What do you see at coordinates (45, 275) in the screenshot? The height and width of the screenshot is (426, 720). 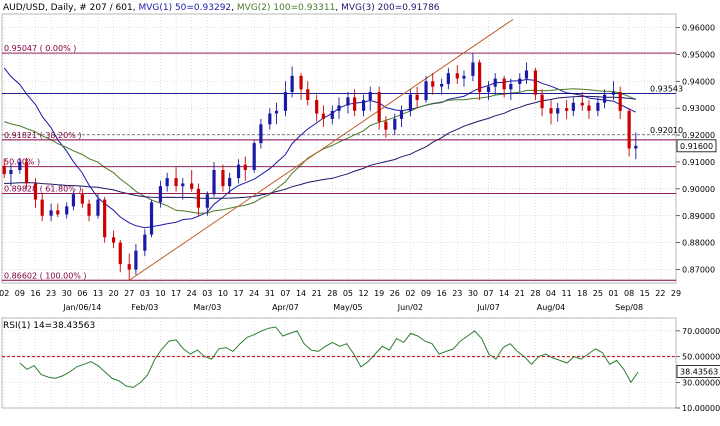 I see `fib-label: 0.86602 ( 100.00% )` at bounding box center [45, 275].